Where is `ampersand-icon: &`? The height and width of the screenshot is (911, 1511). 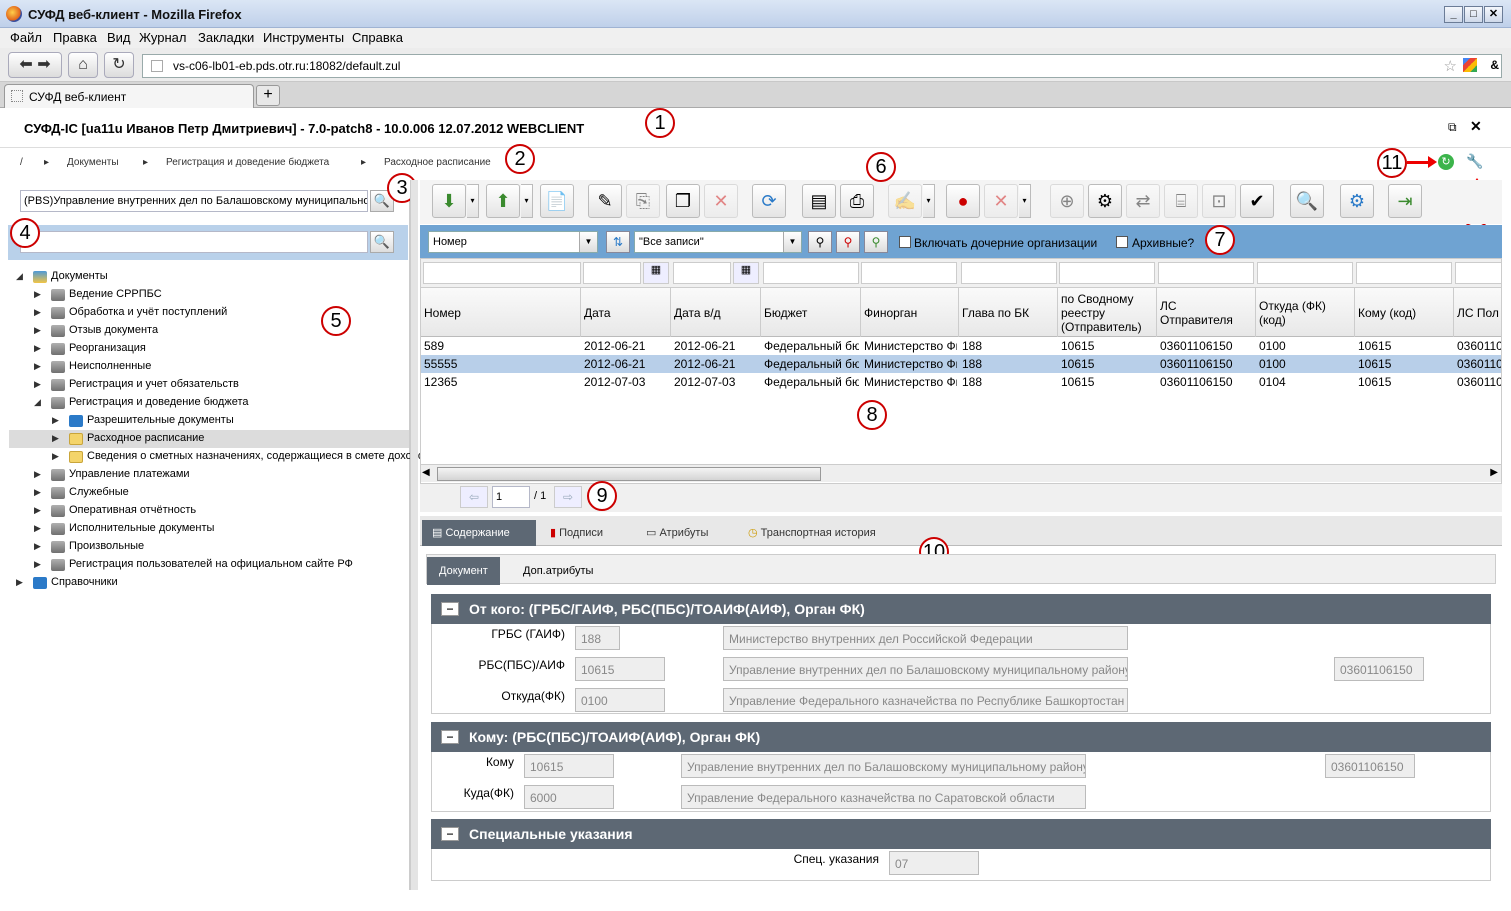 ampersand-icon: & is located at coordinates (1494, 65).